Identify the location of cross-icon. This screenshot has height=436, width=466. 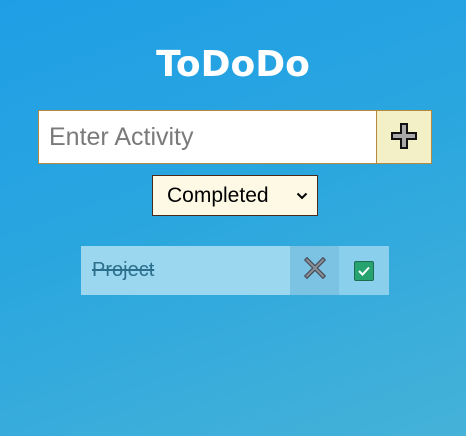
(314, 270).